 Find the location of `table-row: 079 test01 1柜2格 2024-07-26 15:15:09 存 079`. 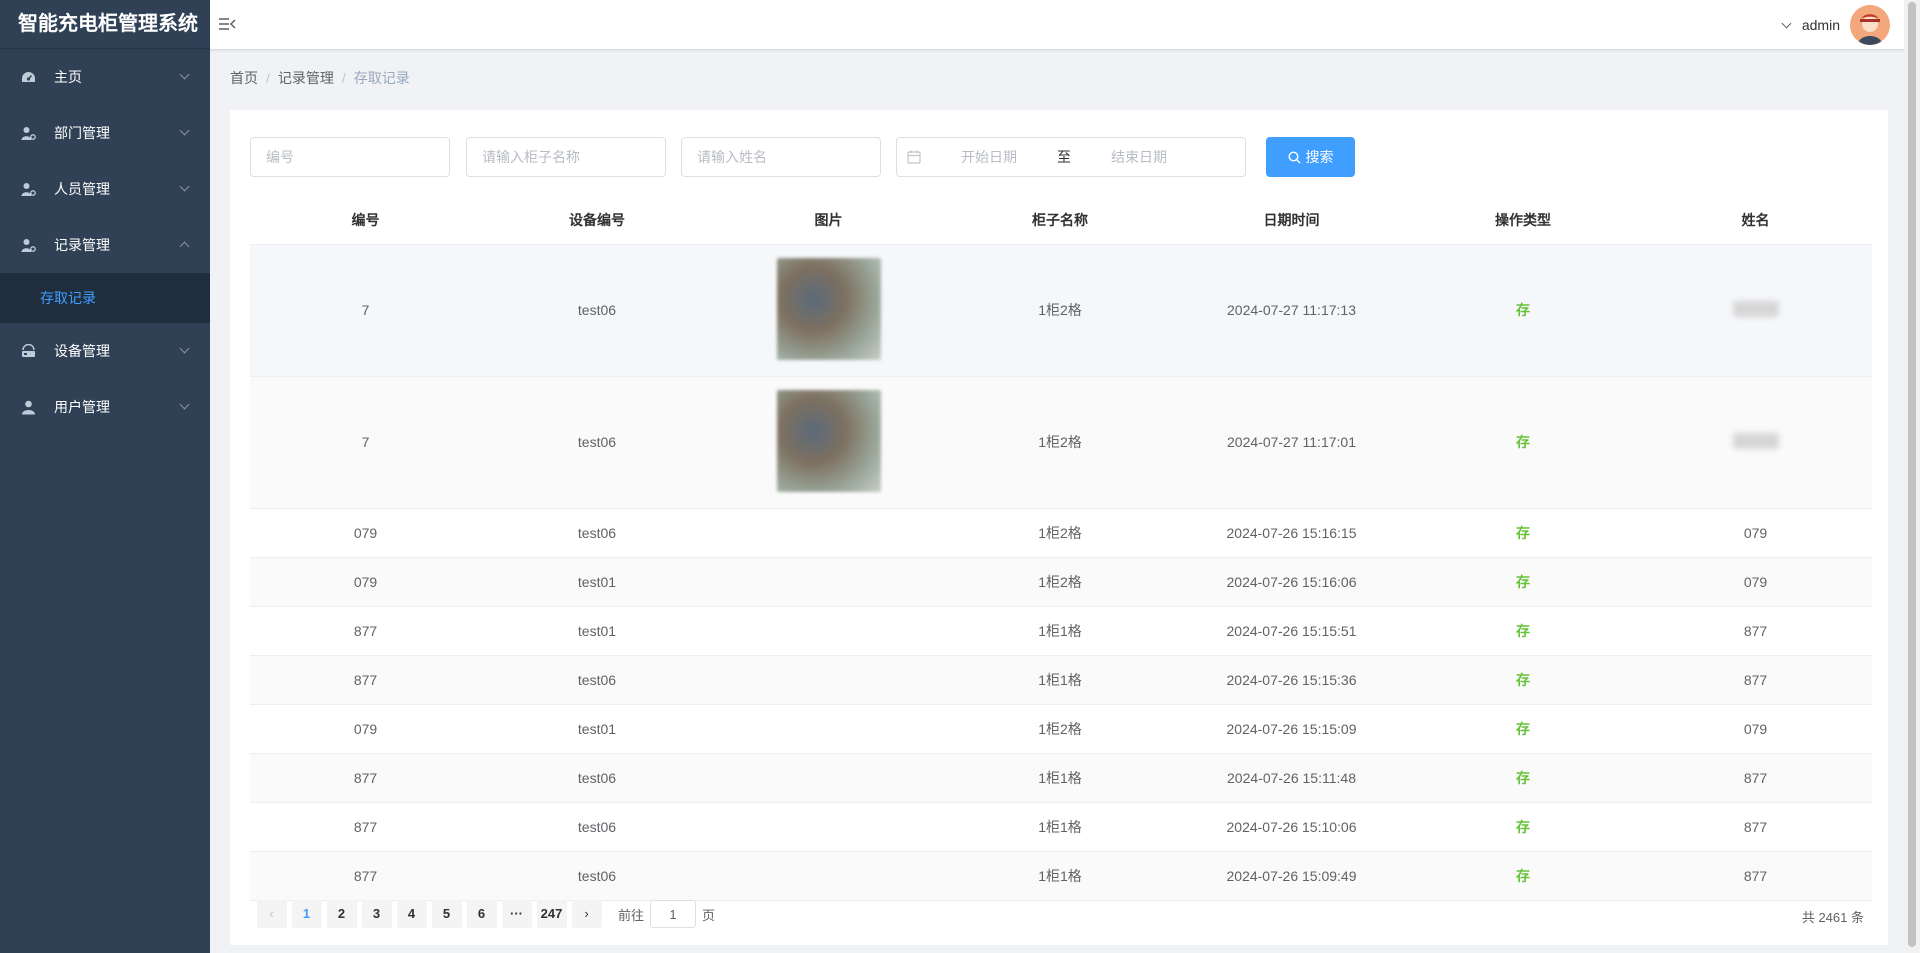

table-row: 079 test01 1柜2格 2024-07-26 15:15:09 存 079 is located at coordinates (1061, 729).